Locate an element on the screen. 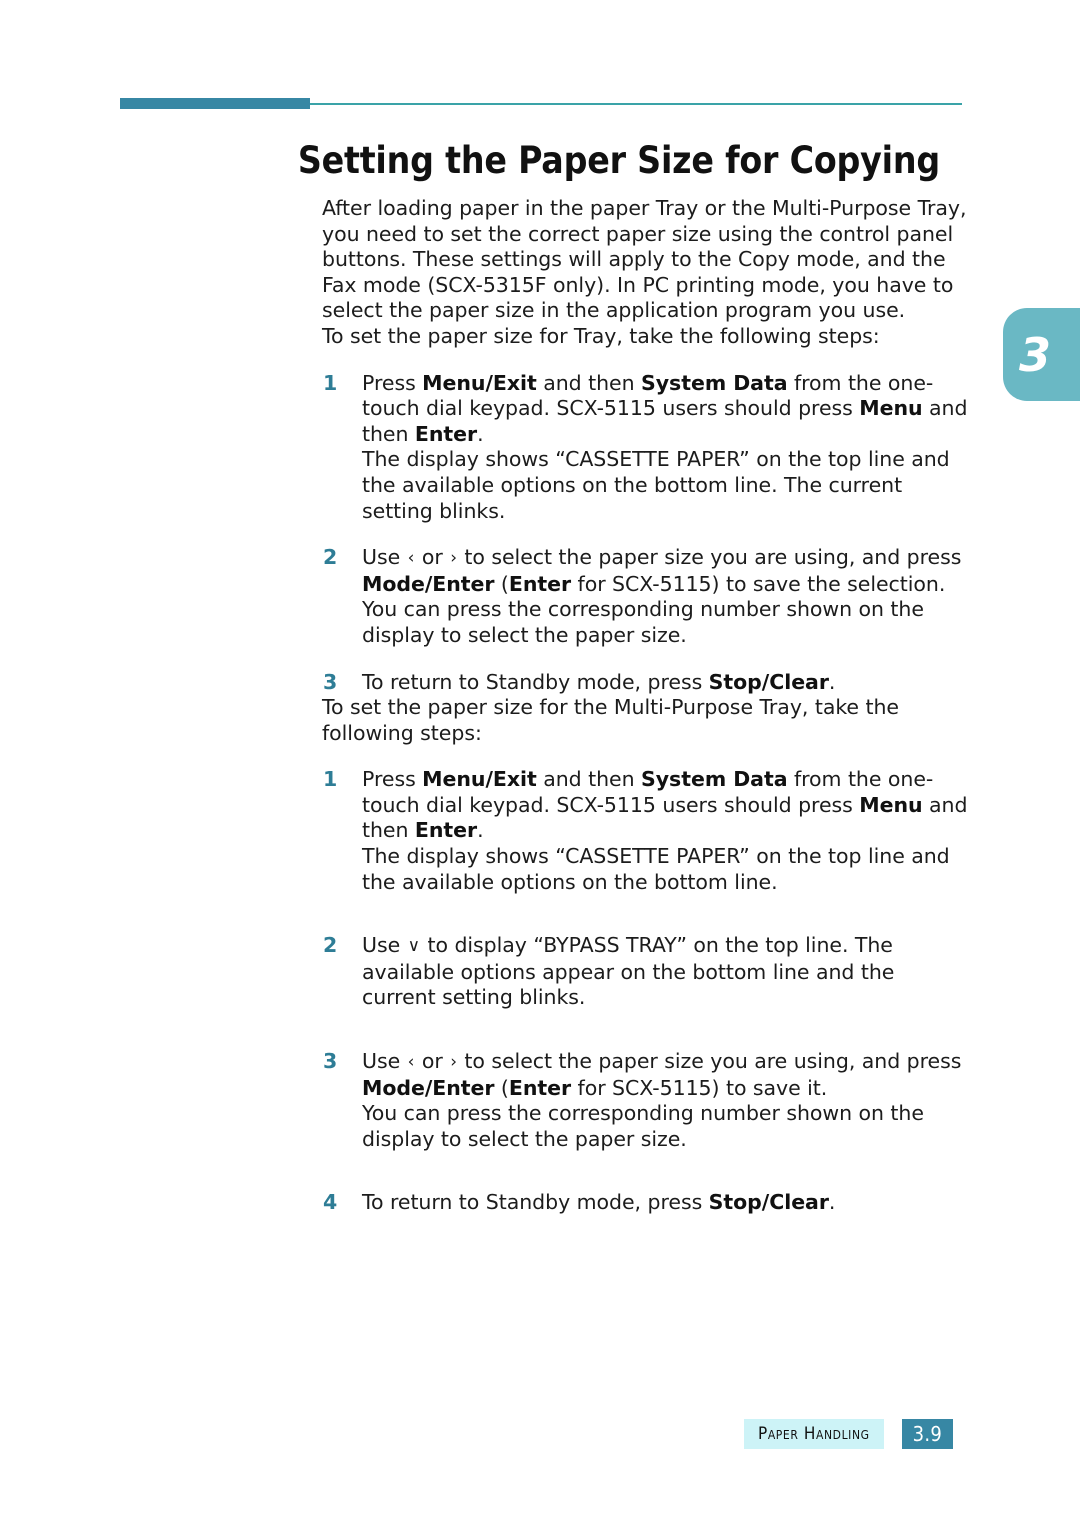 The image size is (1080, 1523). footer-page-number: 3.9 is located at coordinates (927, 1434).